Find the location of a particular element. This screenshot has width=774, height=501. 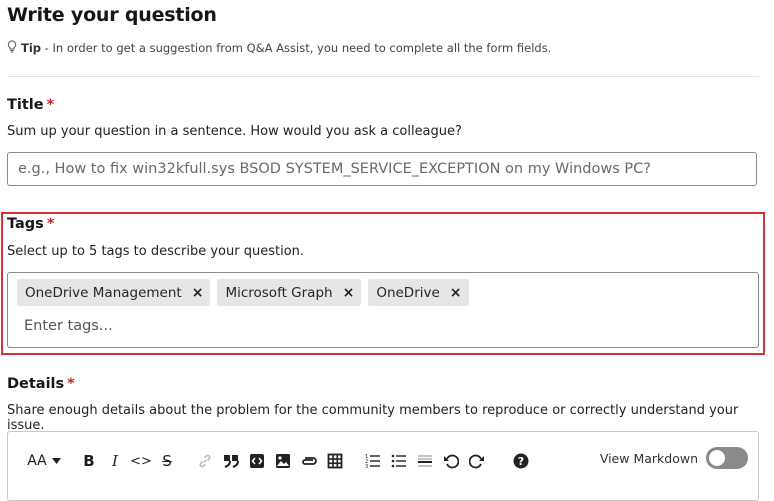

divider is located at coordinates (383, 76).